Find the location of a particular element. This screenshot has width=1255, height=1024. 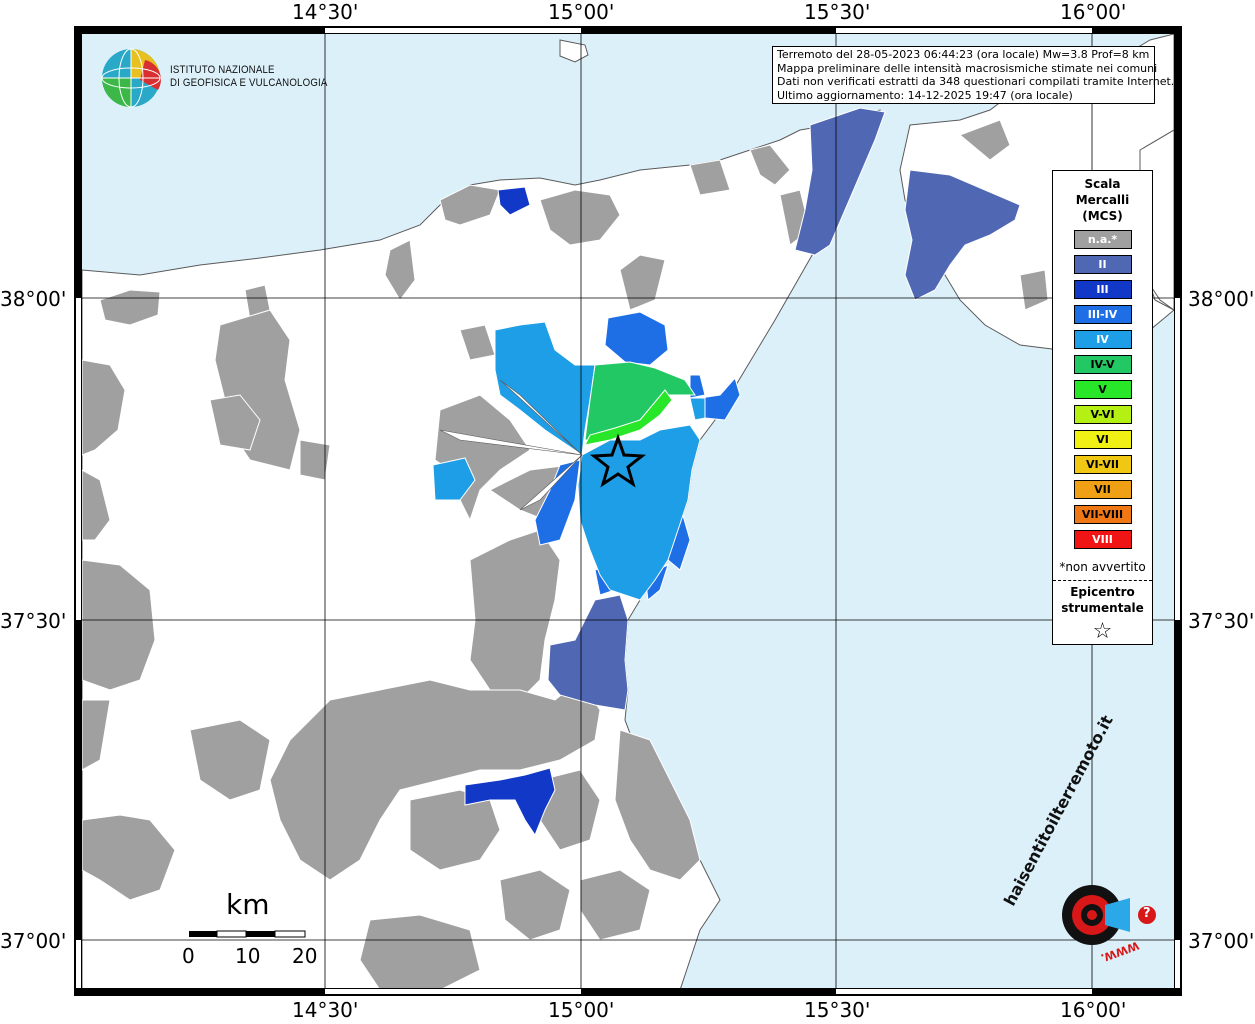

scale-bar is located at coordinates (247, 934).